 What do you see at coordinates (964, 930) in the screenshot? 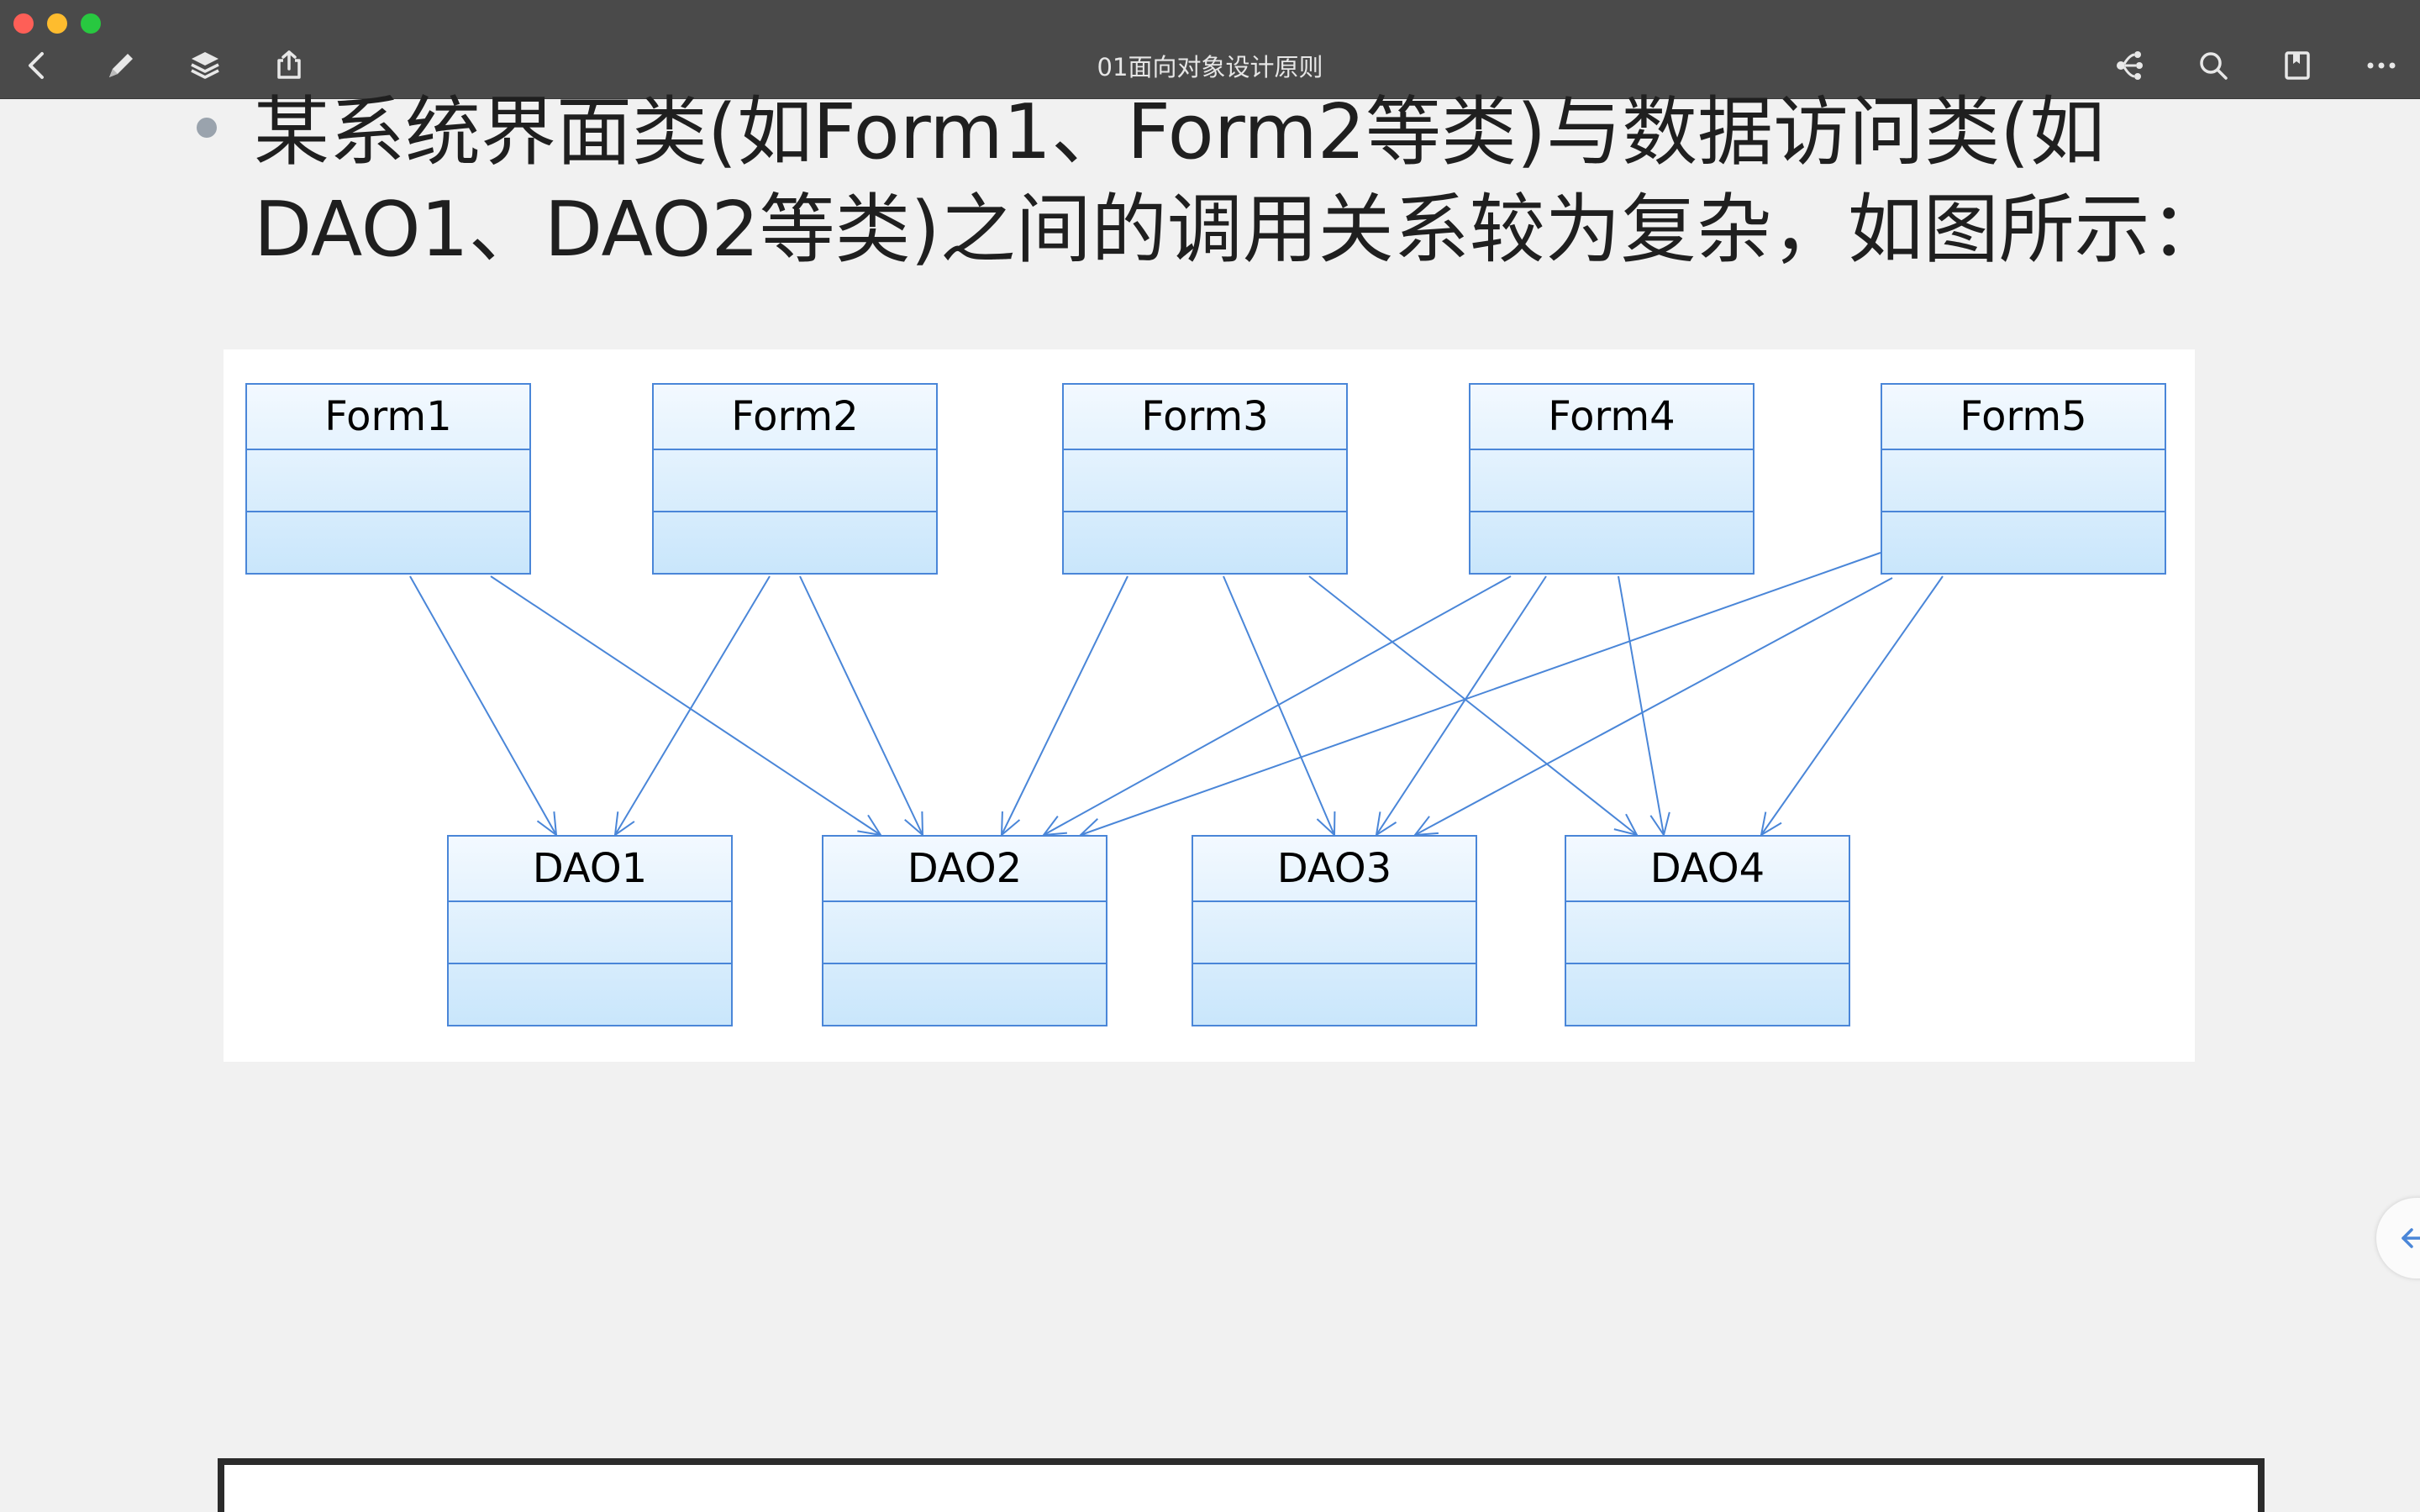
I see `class-box-dao2: DAO2` at bounding box center [964, 930].